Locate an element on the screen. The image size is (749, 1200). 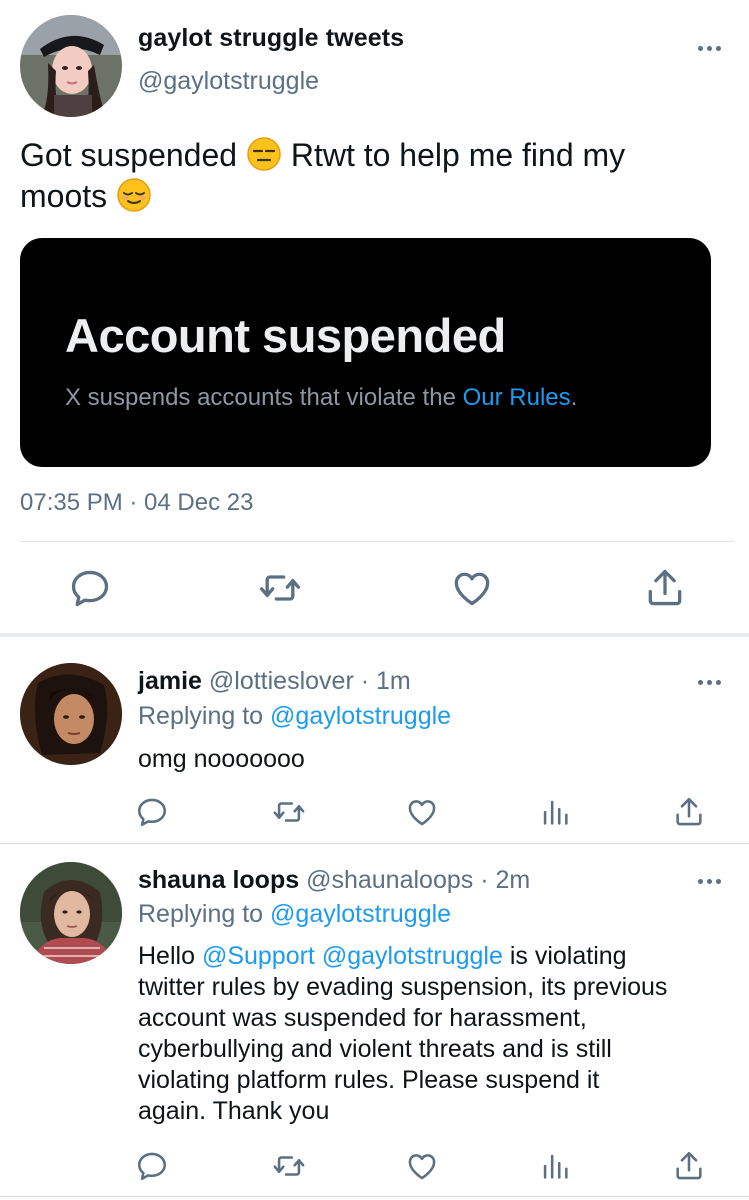
relative-time: · 2m is located at coordinates (505, 880).